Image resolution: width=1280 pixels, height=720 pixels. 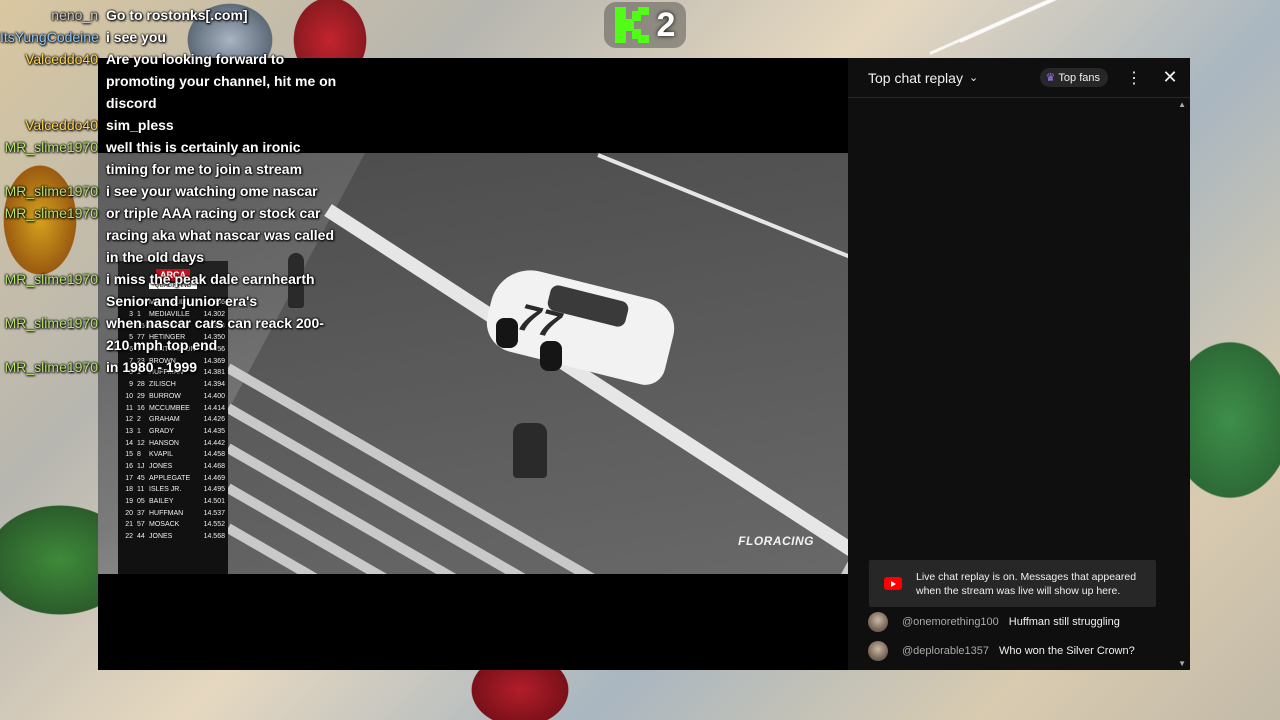 I want to click on leaderboard-car: 1J, so click(x=141, y=466).